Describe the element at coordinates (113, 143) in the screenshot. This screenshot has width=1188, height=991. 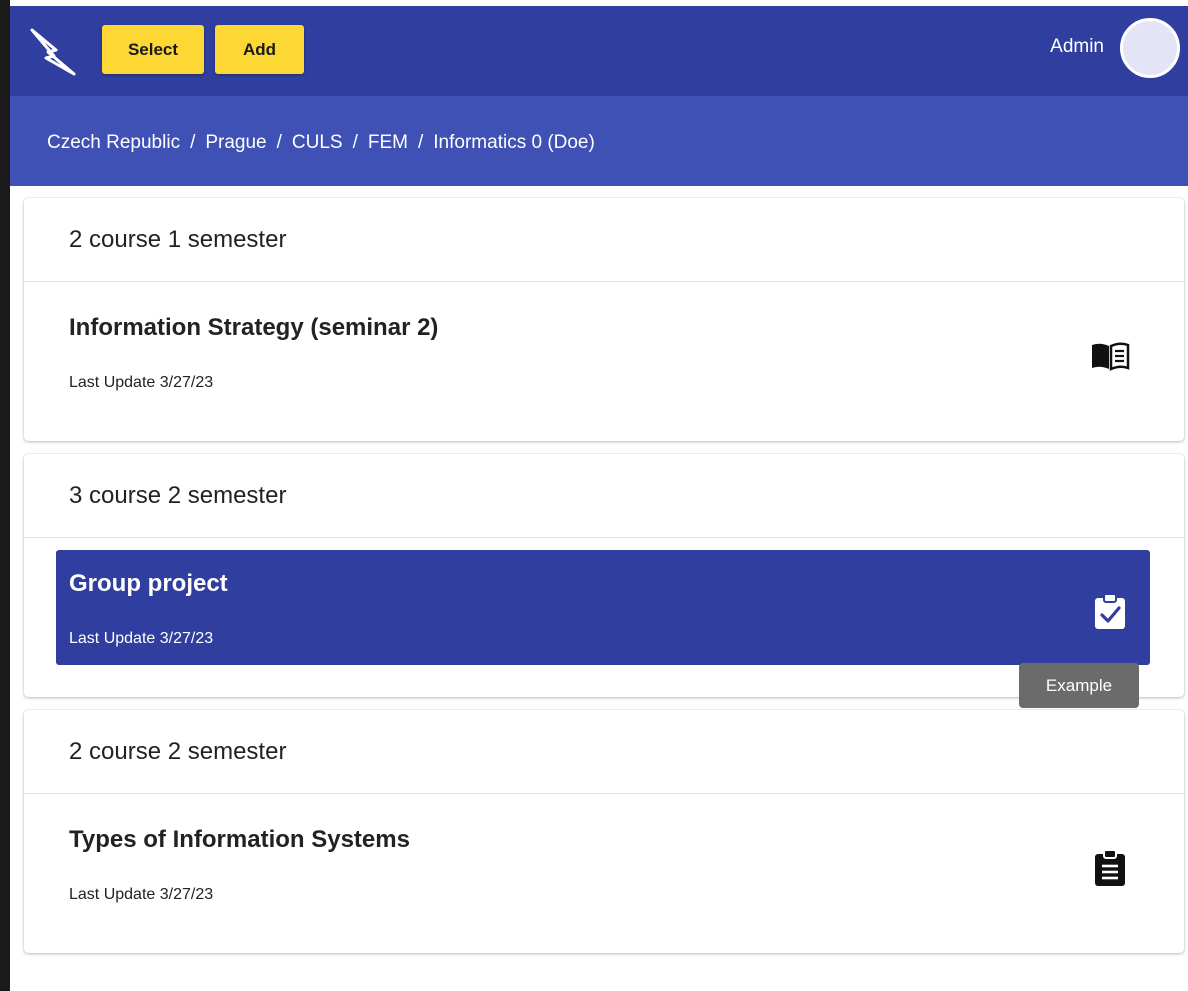
I see `breadcrumb-item-country: Czech Republic` at that location.